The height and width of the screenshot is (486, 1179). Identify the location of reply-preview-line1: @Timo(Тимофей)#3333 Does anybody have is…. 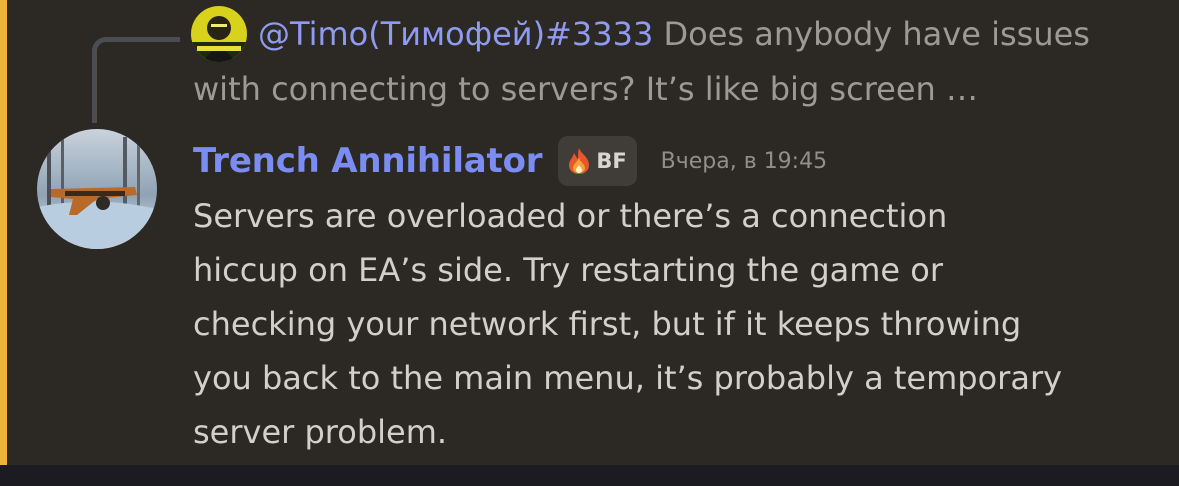
(710, 34).